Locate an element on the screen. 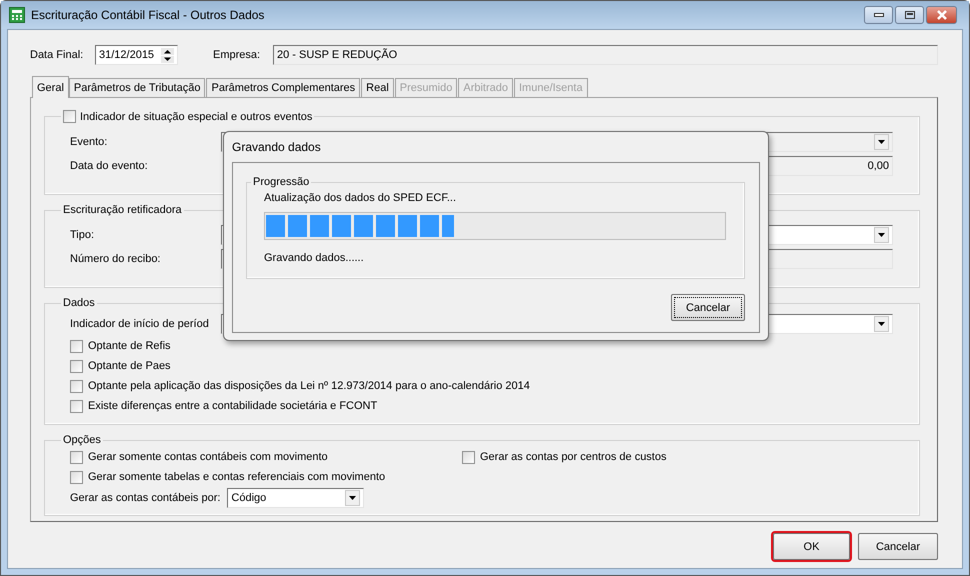  field-label: Número do recibo: is located at coordinates (116, 259).